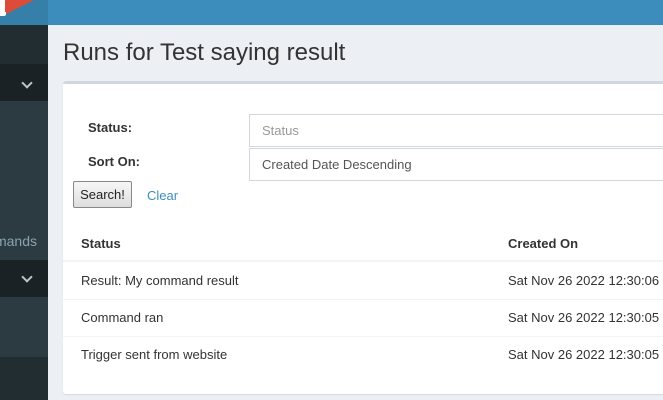 The image size is (663, 400). Describe the element at coordinates (122, 317) in the screenshot. I see `status-cell: Command ran` at that location.